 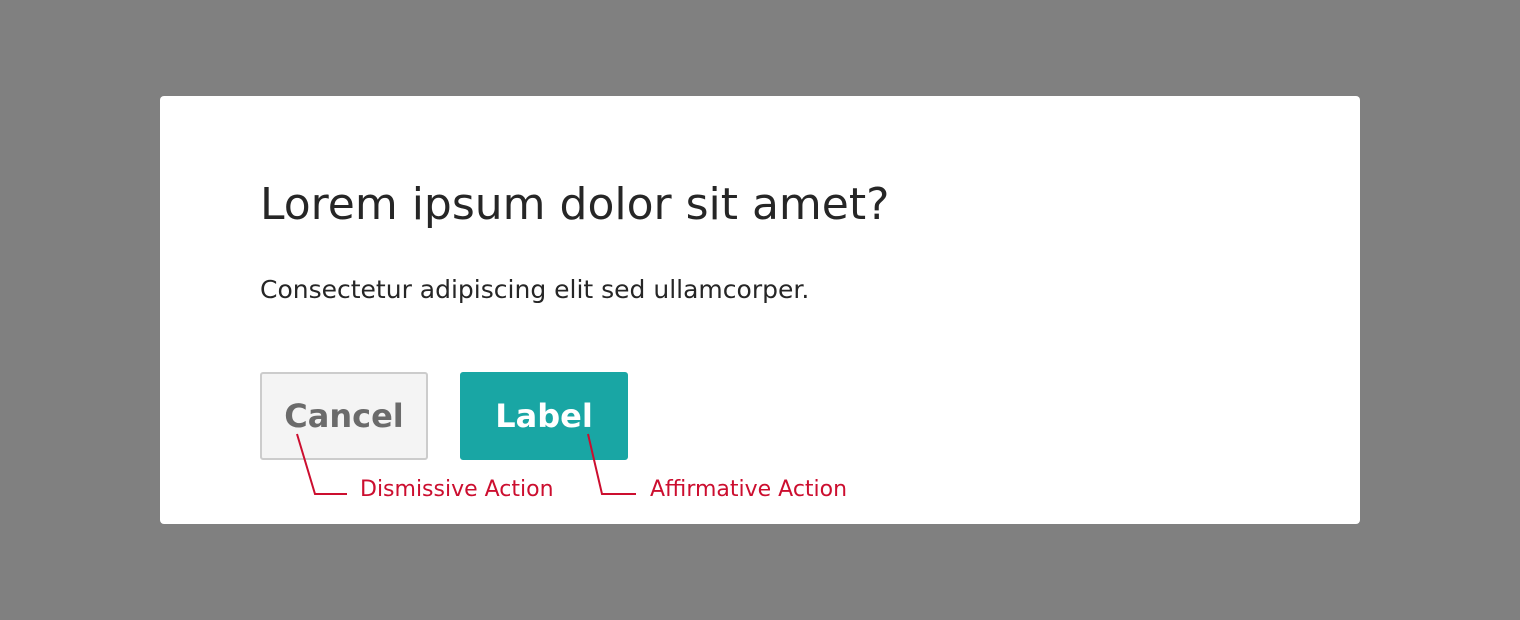 What do you see at coordinates (575, 204) in the screenshot?
I see `dialog-title: Lorem ipsum dolor sit amet?` at bounding box center [575, 204].